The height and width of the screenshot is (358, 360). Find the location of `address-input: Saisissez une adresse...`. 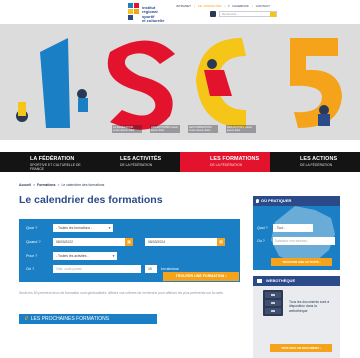

address-input: Saisissez une adresse... is located at coordinates (304, 241).